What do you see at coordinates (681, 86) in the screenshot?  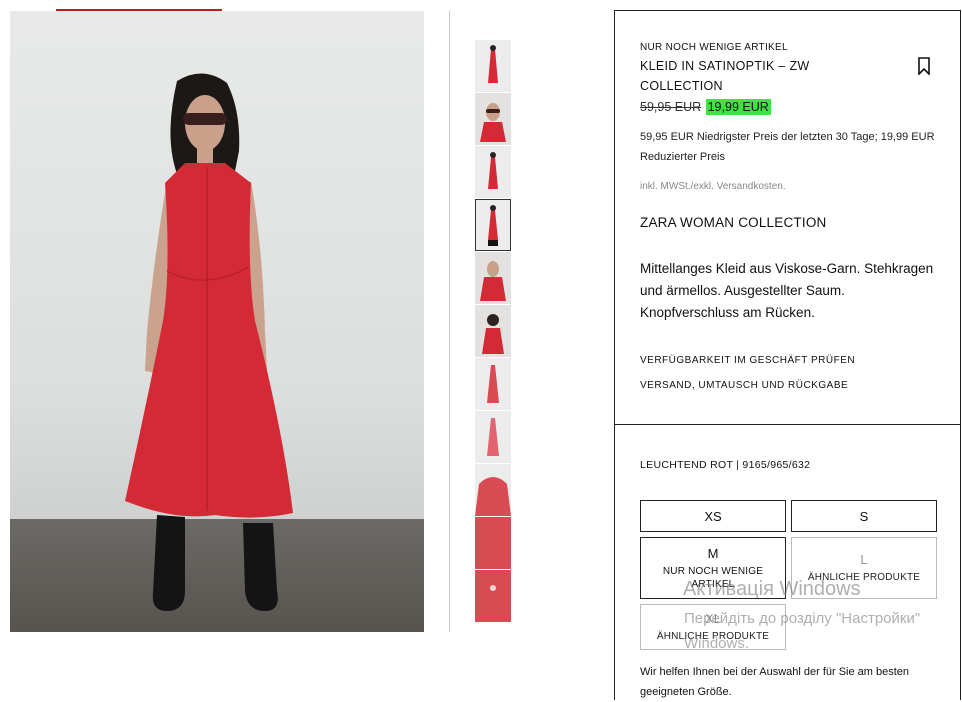 I see `product-title-line-2: COLLECTION` at bounding box center [681, 86].